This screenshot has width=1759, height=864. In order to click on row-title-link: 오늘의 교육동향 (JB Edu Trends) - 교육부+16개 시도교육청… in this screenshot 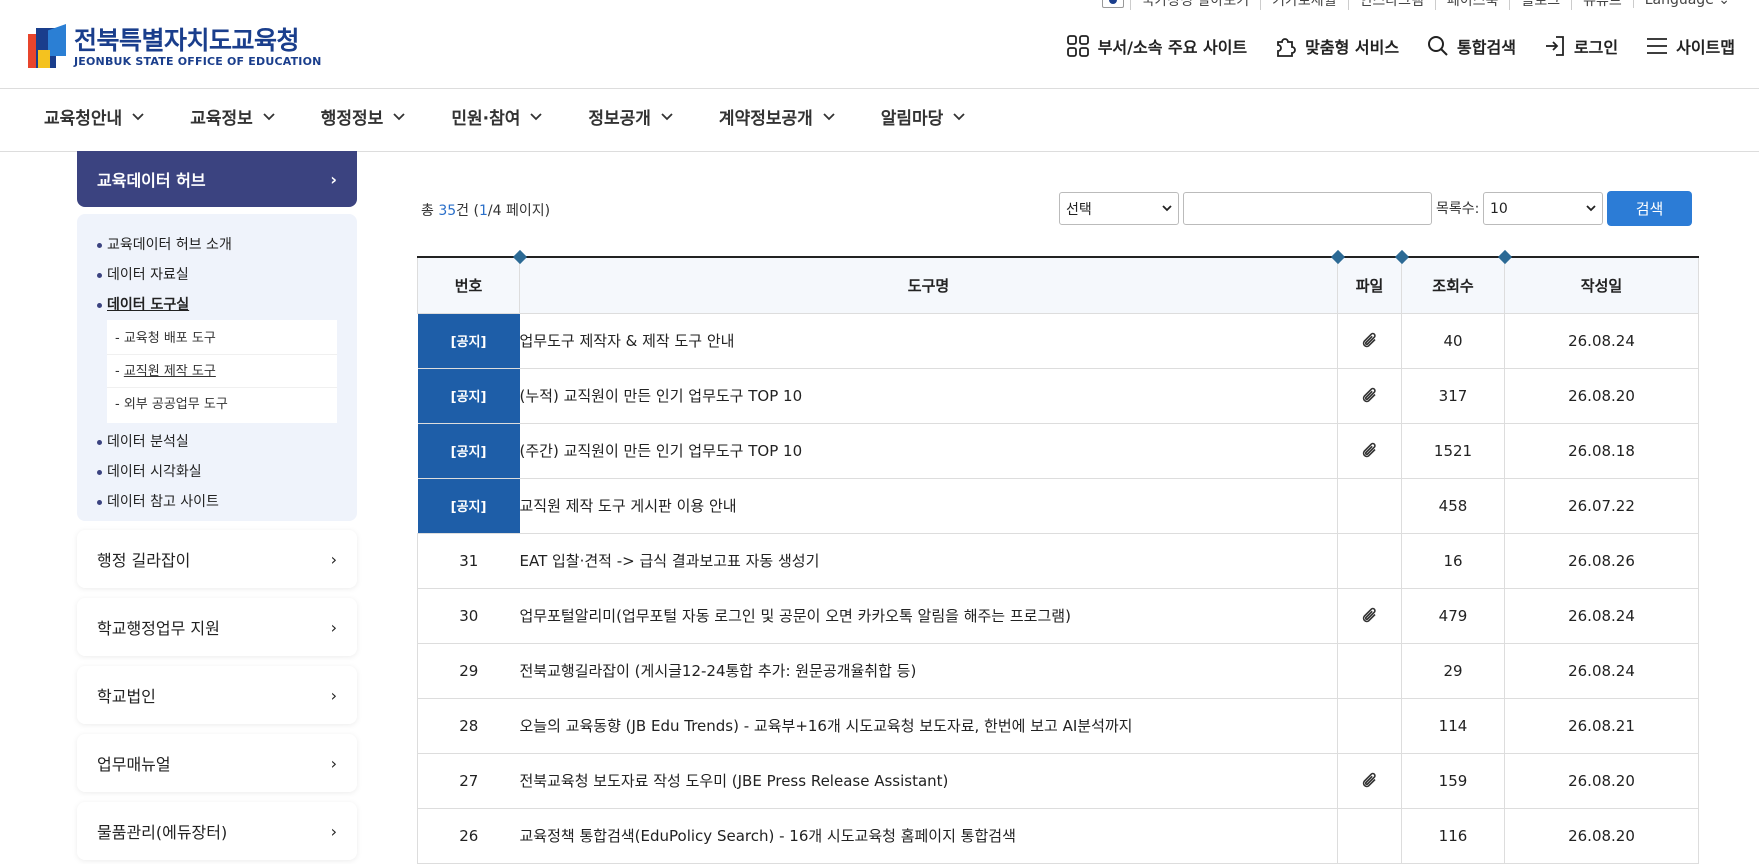, I will do `click(928, 726)`.